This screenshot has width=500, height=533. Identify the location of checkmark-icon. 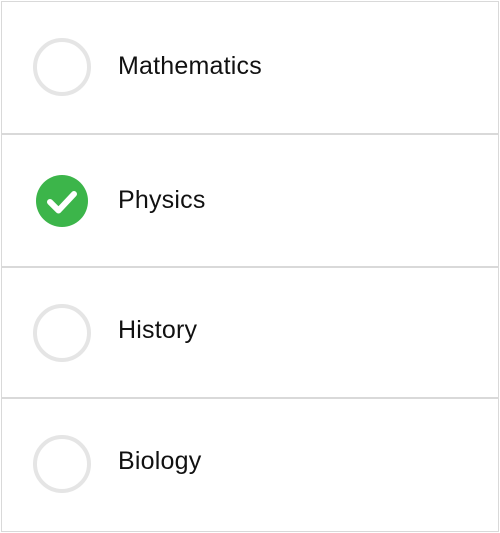
(62, 201).